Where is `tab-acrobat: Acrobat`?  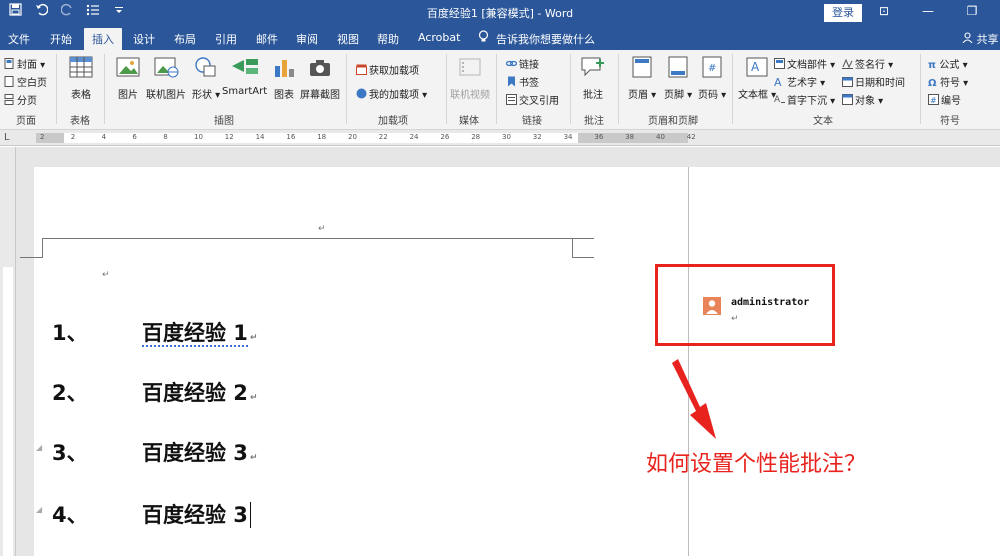 tab-acrobat: Acrobat is located at coordinates (439, 37).